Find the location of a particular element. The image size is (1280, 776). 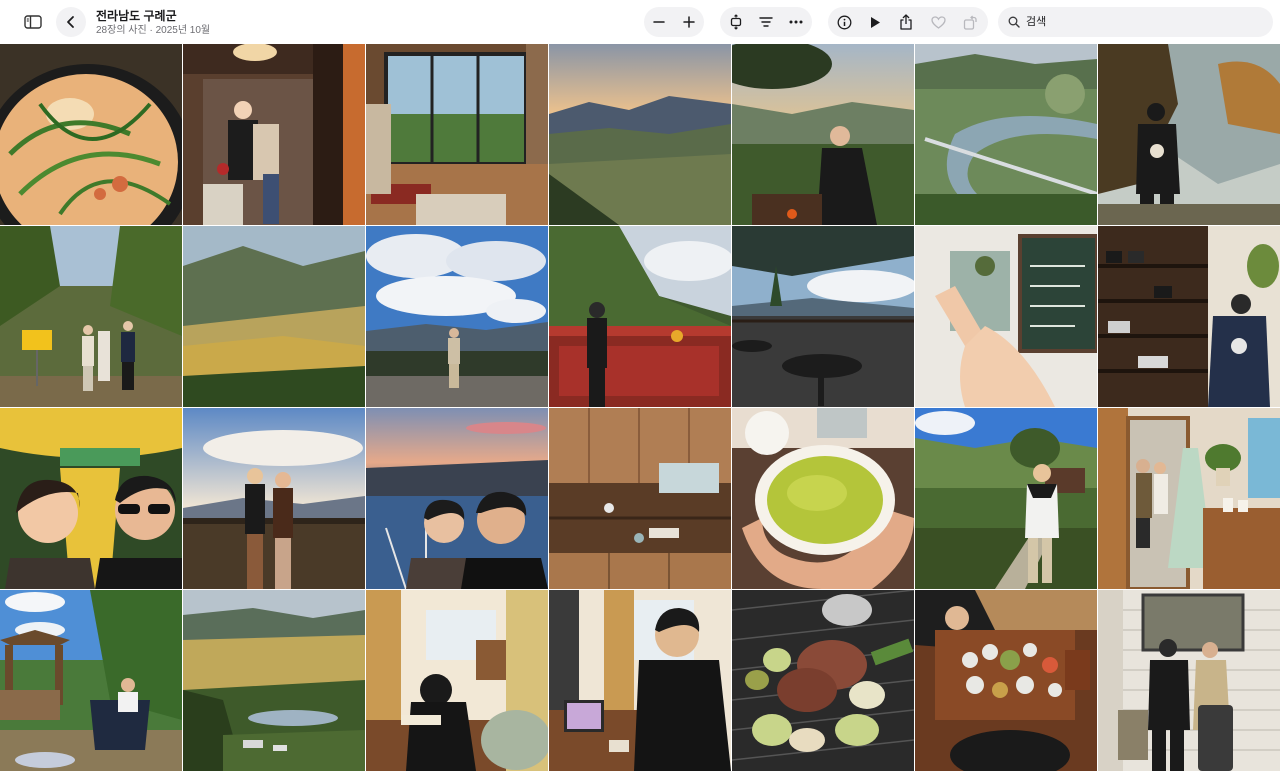

zoom-control is located at coordinates (674, 22).